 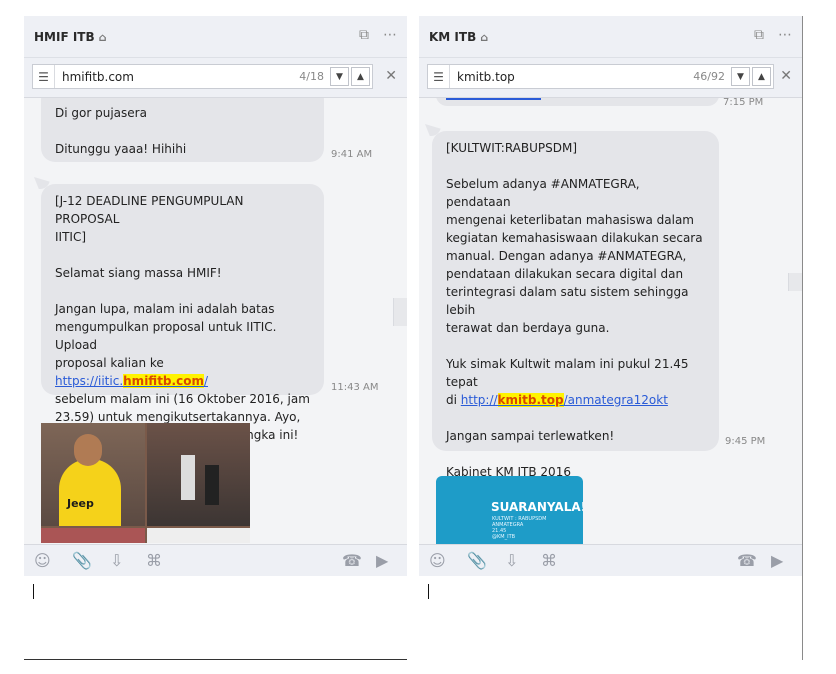 I want to click on message-bubble: Di gor pujasera Ditunggu yaaa! Hihihi, so click(x=182, y=130).